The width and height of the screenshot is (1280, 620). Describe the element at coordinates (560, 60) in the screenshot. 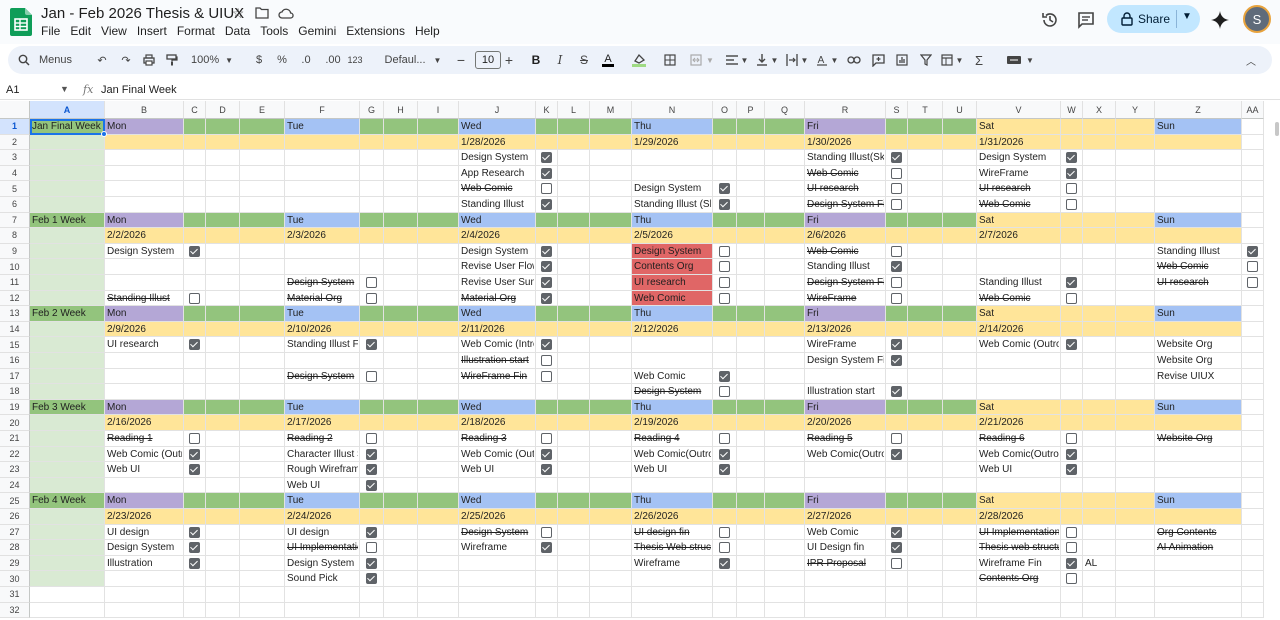

I see `italic-icon: I` at that location.